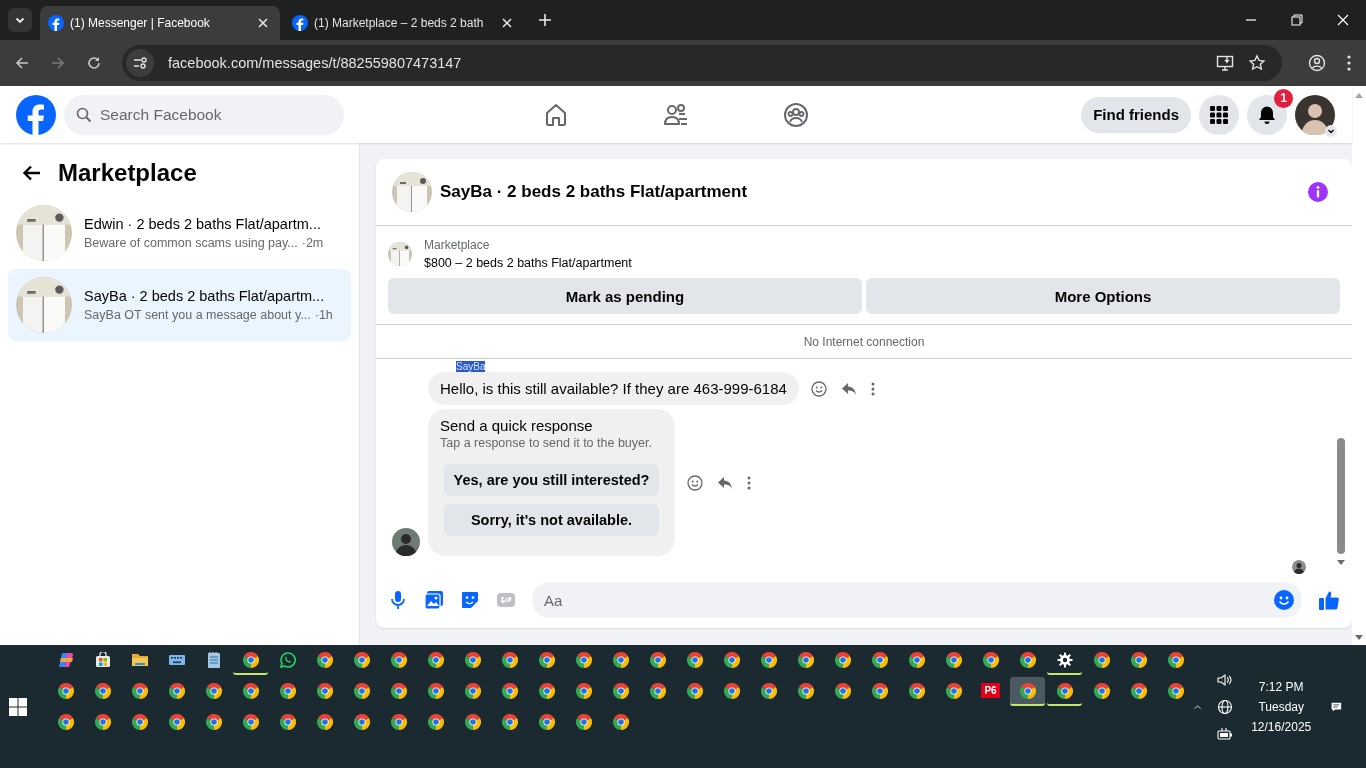  What do you see at coordinates (1267, 114) in the screenshot?
I see `notifications-button` at bounding box center [1267, 114].